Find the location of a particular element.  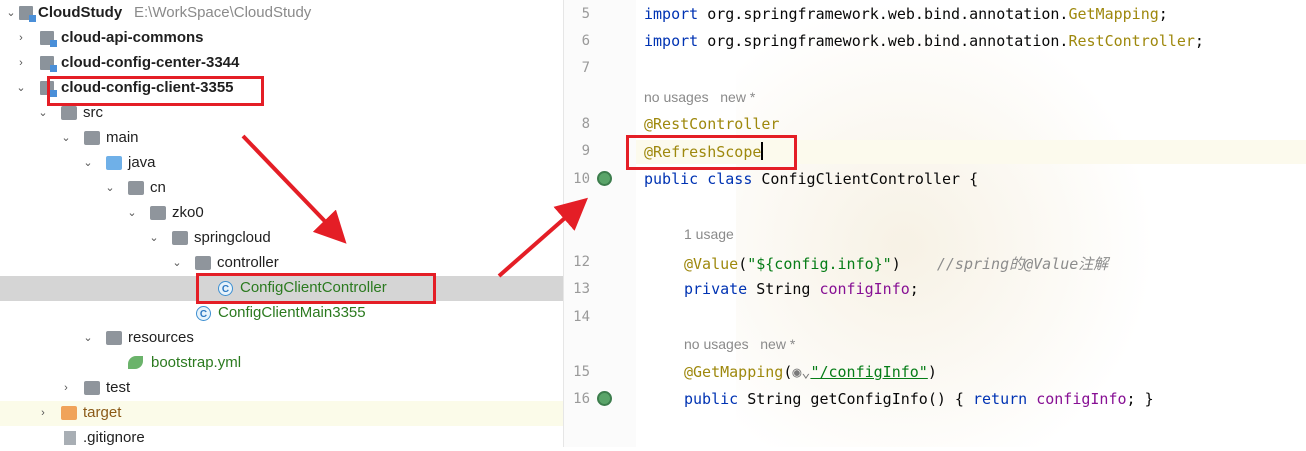

resources-folder-icon is located at coordinates (114, 338).